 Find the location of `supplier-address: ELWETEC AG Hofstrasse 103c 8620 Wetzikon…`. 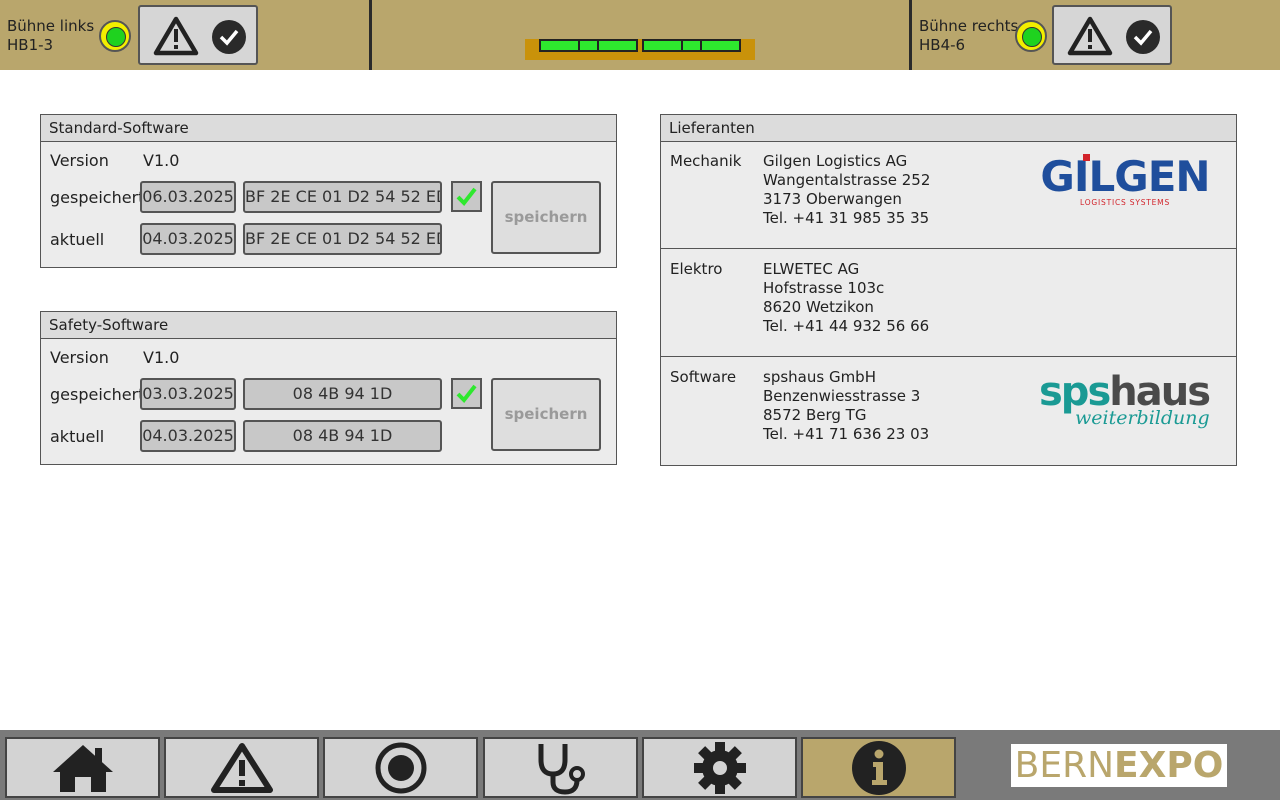

supplier-address: ELWETEC AG Hofstrasse 103c 8620 Wetzikon… is located at coordinates (846, 298).